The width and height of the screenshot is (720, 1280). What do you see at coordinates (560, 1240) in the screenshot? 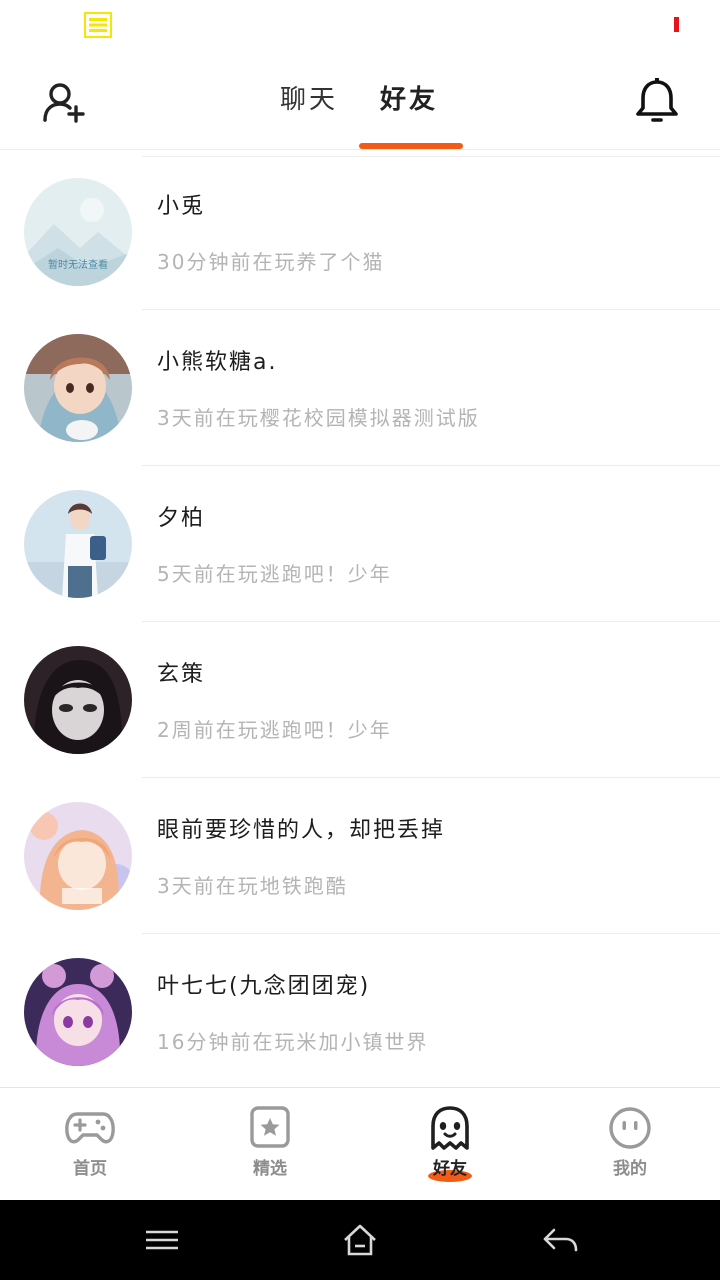
I see `back-icon` at bounding box center [560, 1240].